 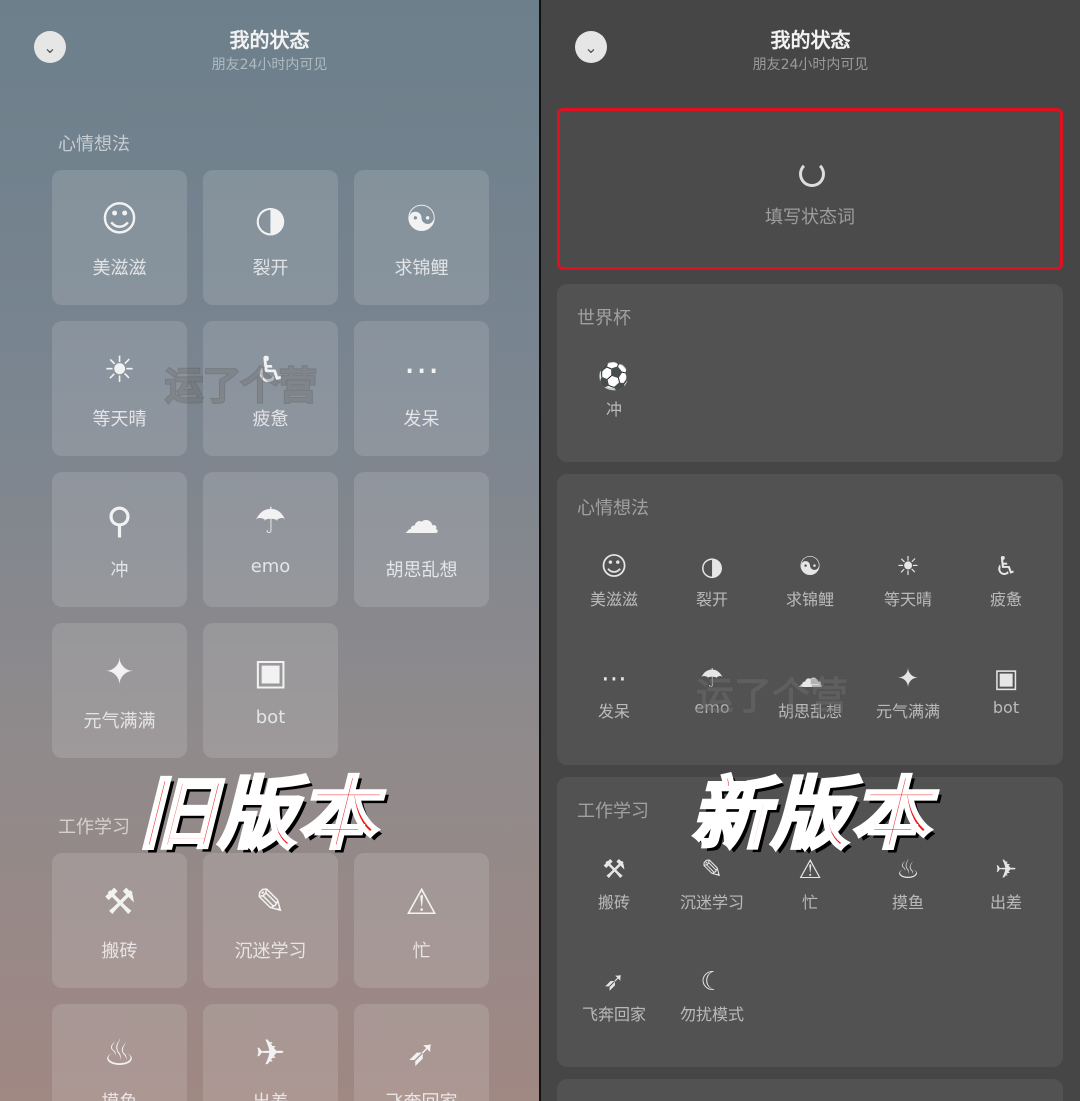 I want to click on status-tile: ➶ 飞奔回家, so click(x=421, y=1052).